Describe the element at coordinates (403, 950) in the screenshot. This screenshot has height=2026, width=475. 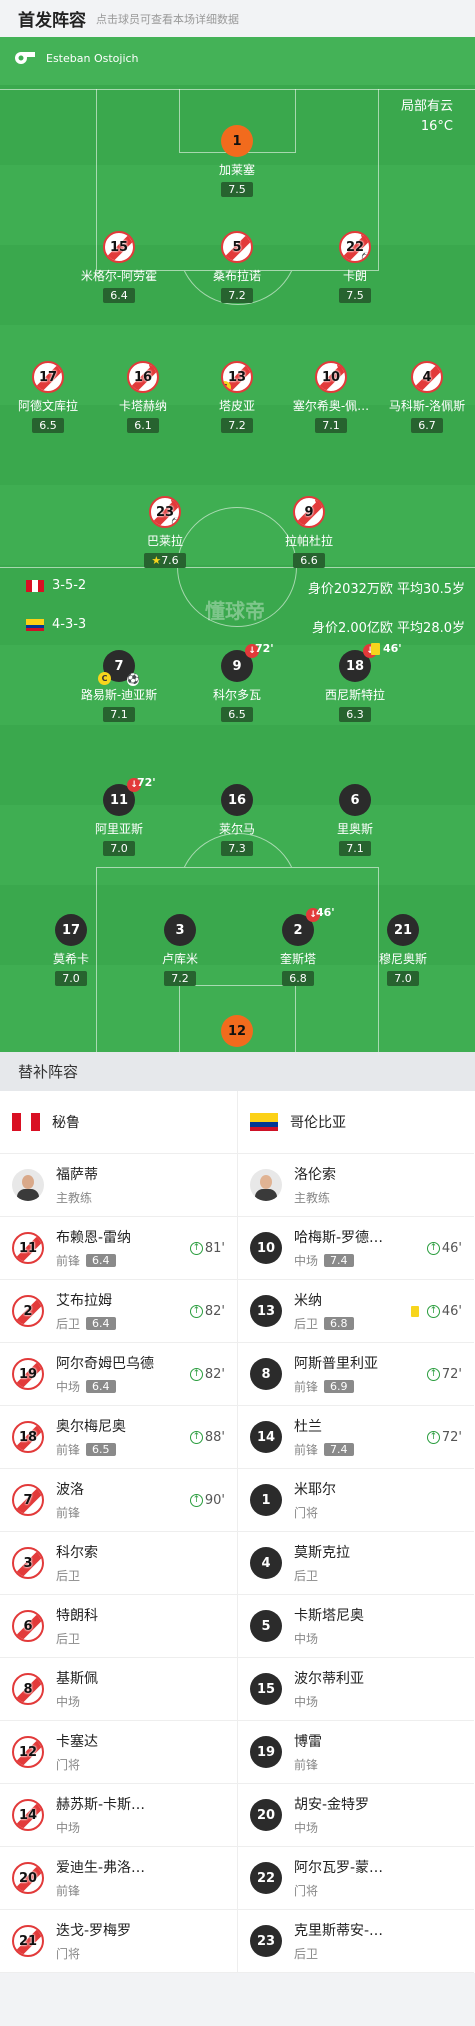
I see `player-co-21: 21 穆尼奥斯 7.0` at that location.